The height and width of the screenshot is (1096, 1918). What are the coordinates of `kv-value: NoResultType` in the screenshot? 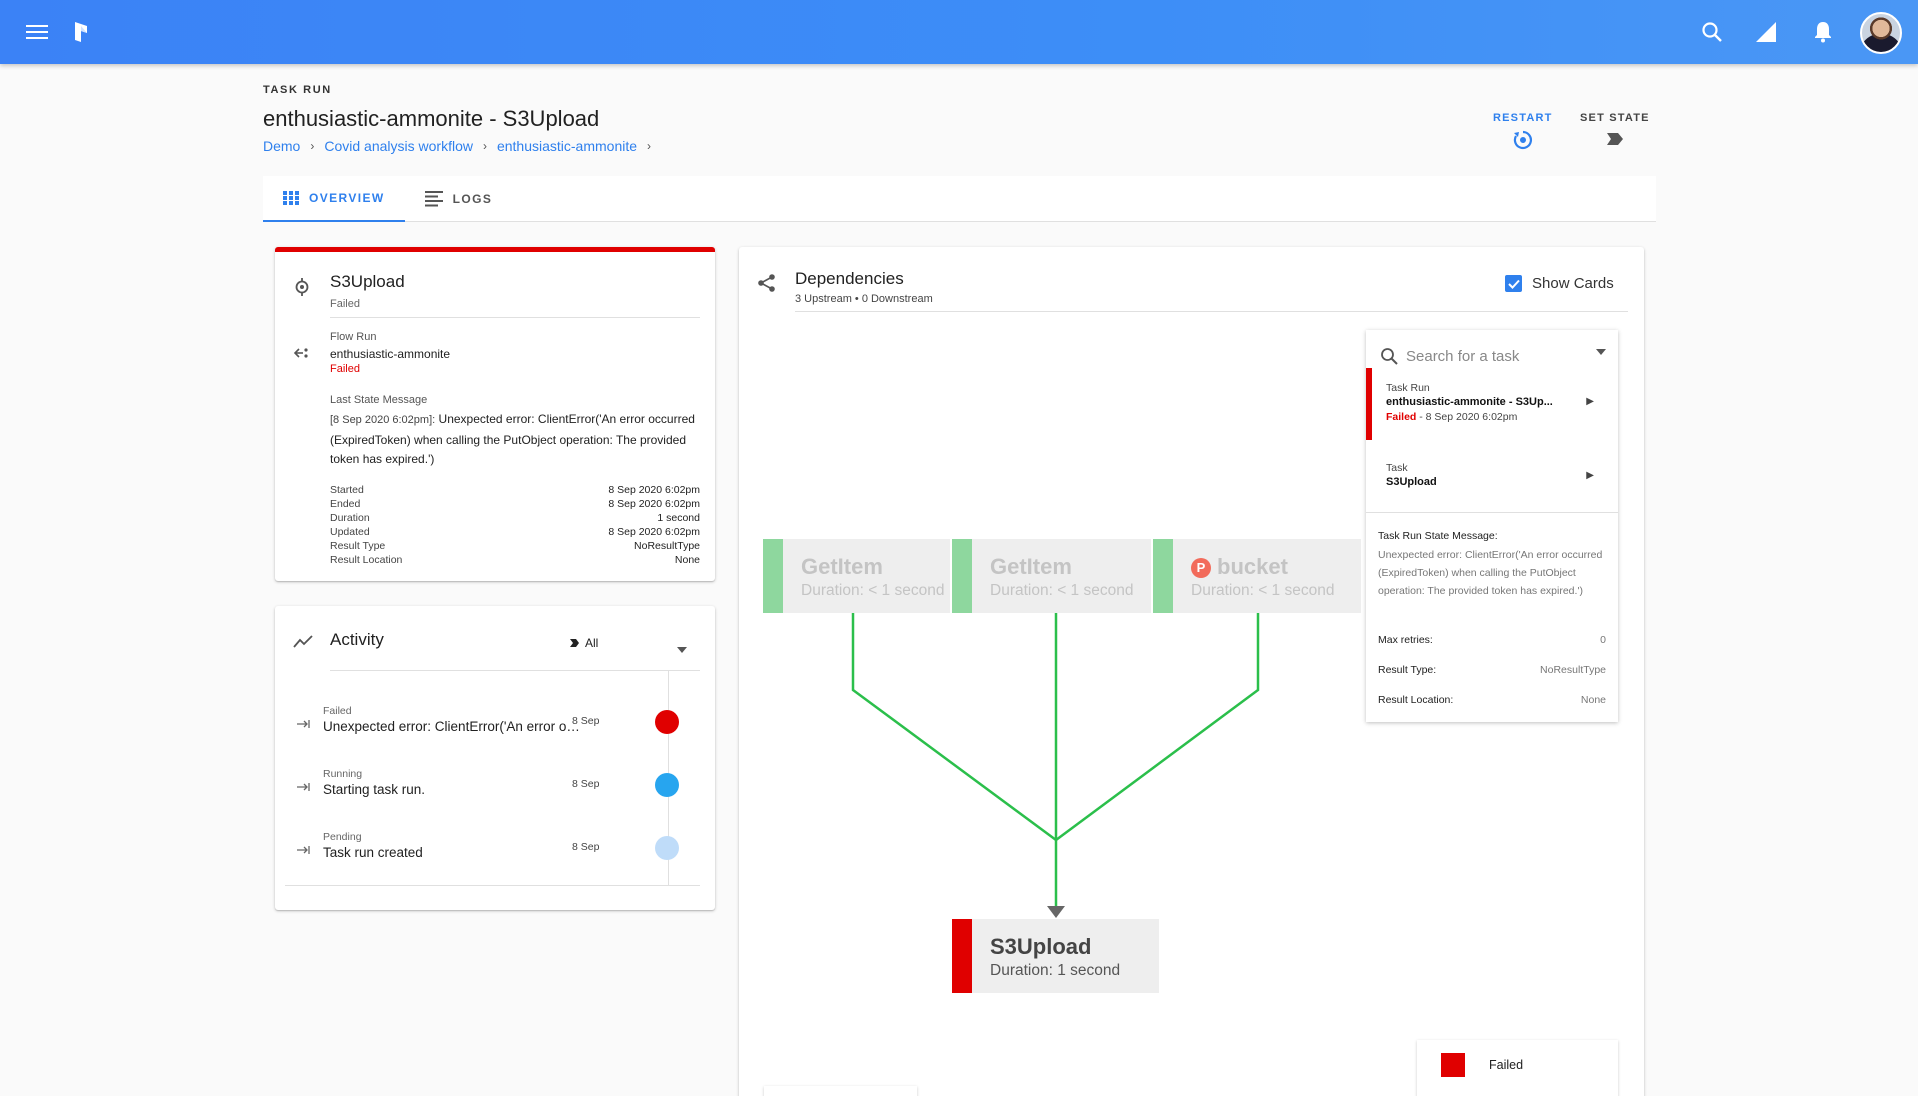 It's located at (1573, 670).